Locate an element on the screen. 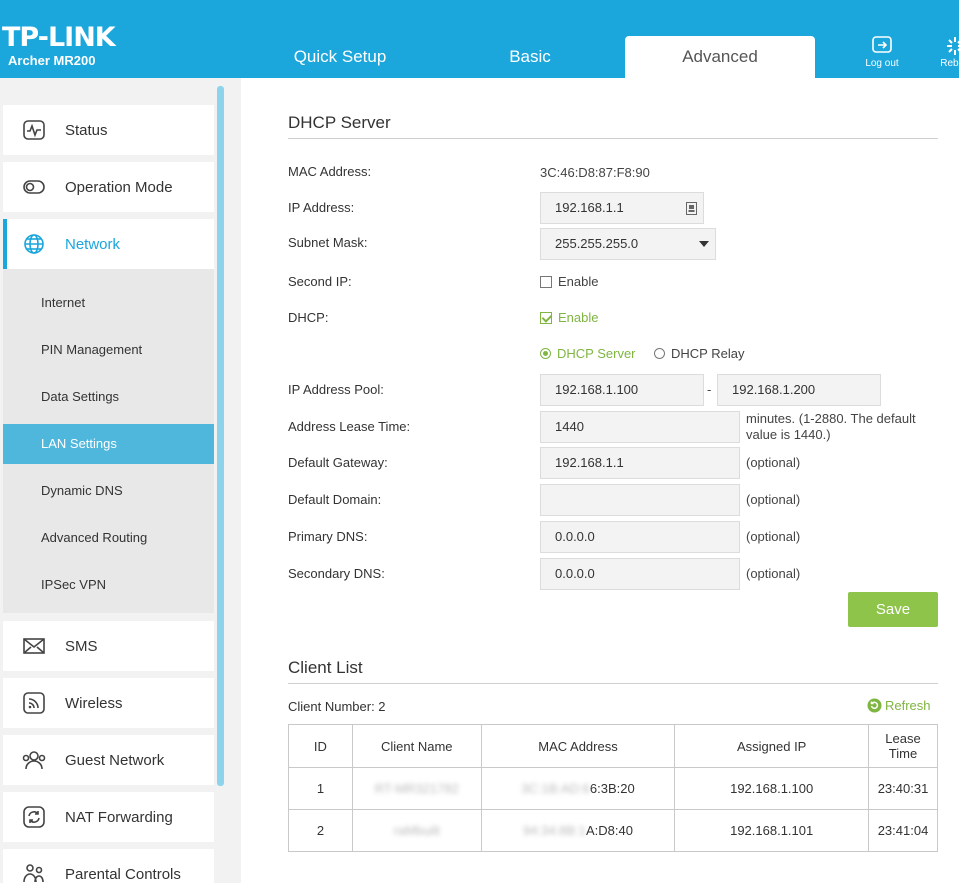  sidebar-sub-ipsec-vpn: IPSec VPN is located at coordinates (108, 585).